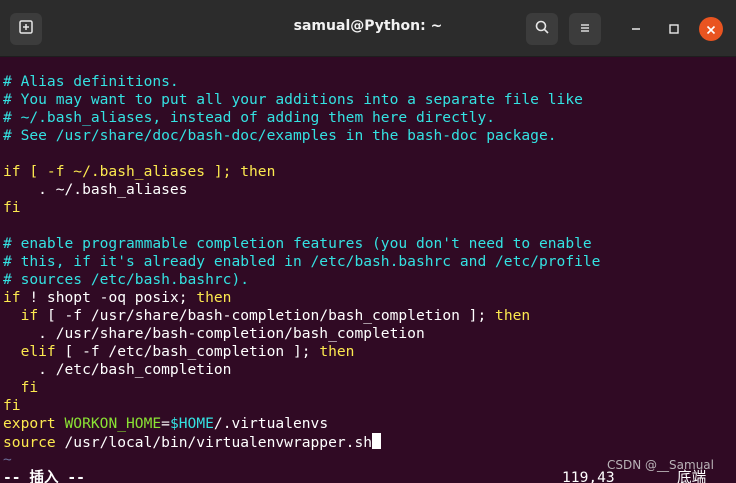  I want to click on search-button, so click(542, 29).